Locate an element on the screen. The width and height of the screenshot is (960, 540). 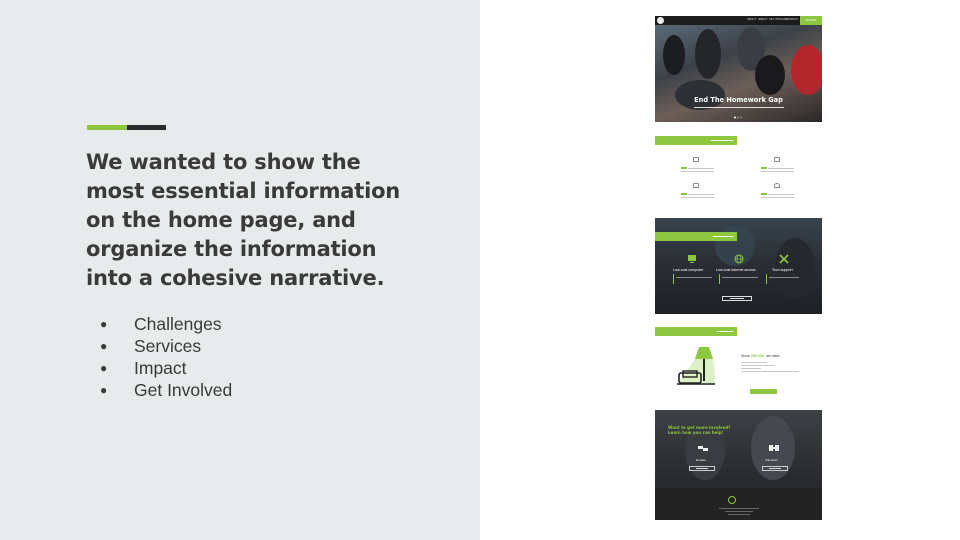
nav-link: ABOUT is located at coordinates (751, 19).